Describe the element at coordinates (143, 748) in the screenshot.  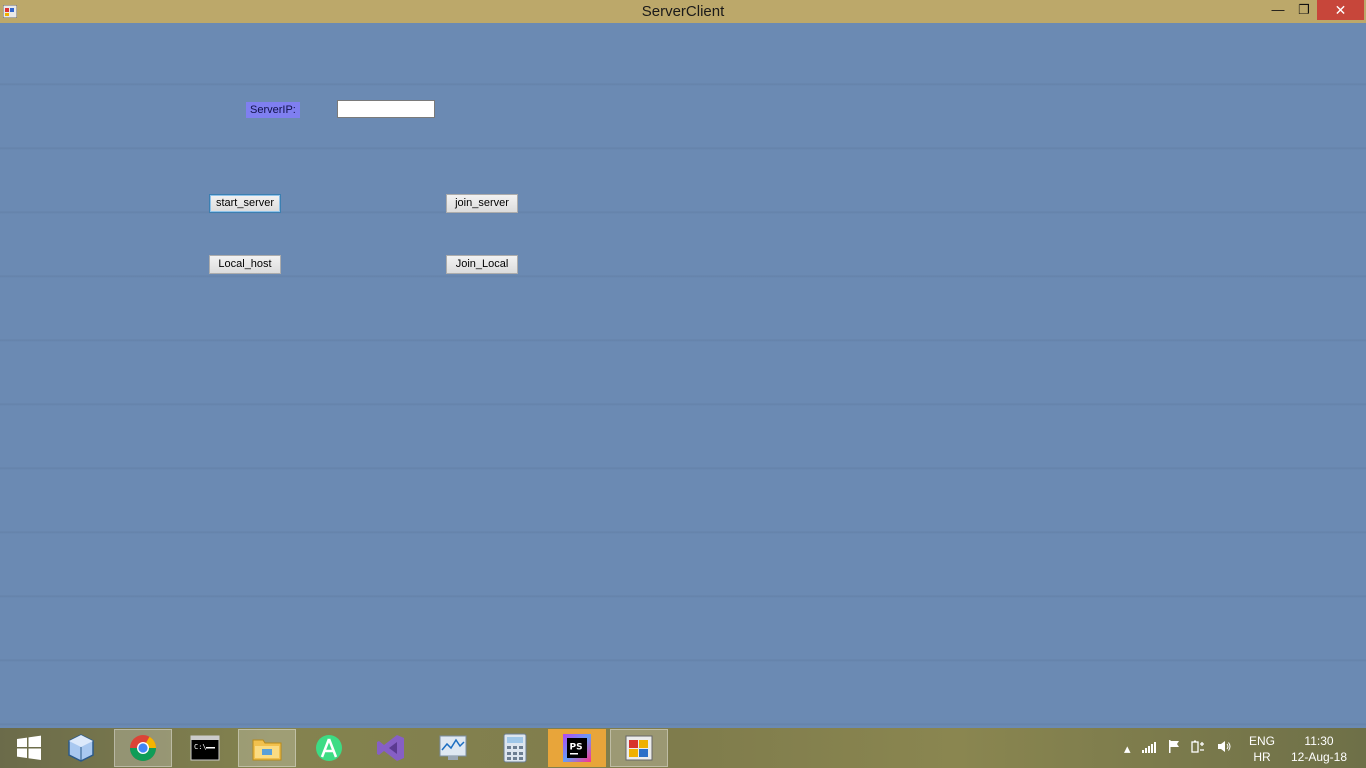
I see `chrome-icon` at that location.